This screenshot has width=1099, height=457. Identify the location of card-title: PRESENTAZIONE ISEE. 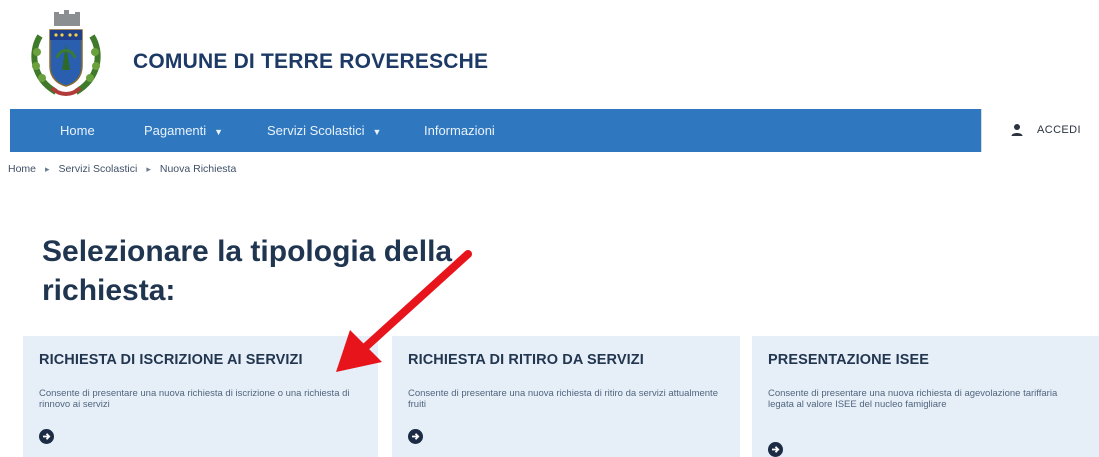
(848, 360).